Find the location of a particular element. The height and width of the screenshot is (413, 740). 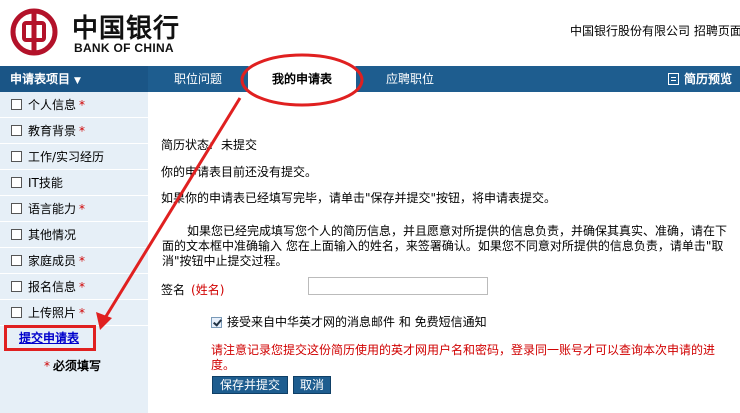

sidebar-item-registration: 报名信息 * is located at coordinates (74, 287).